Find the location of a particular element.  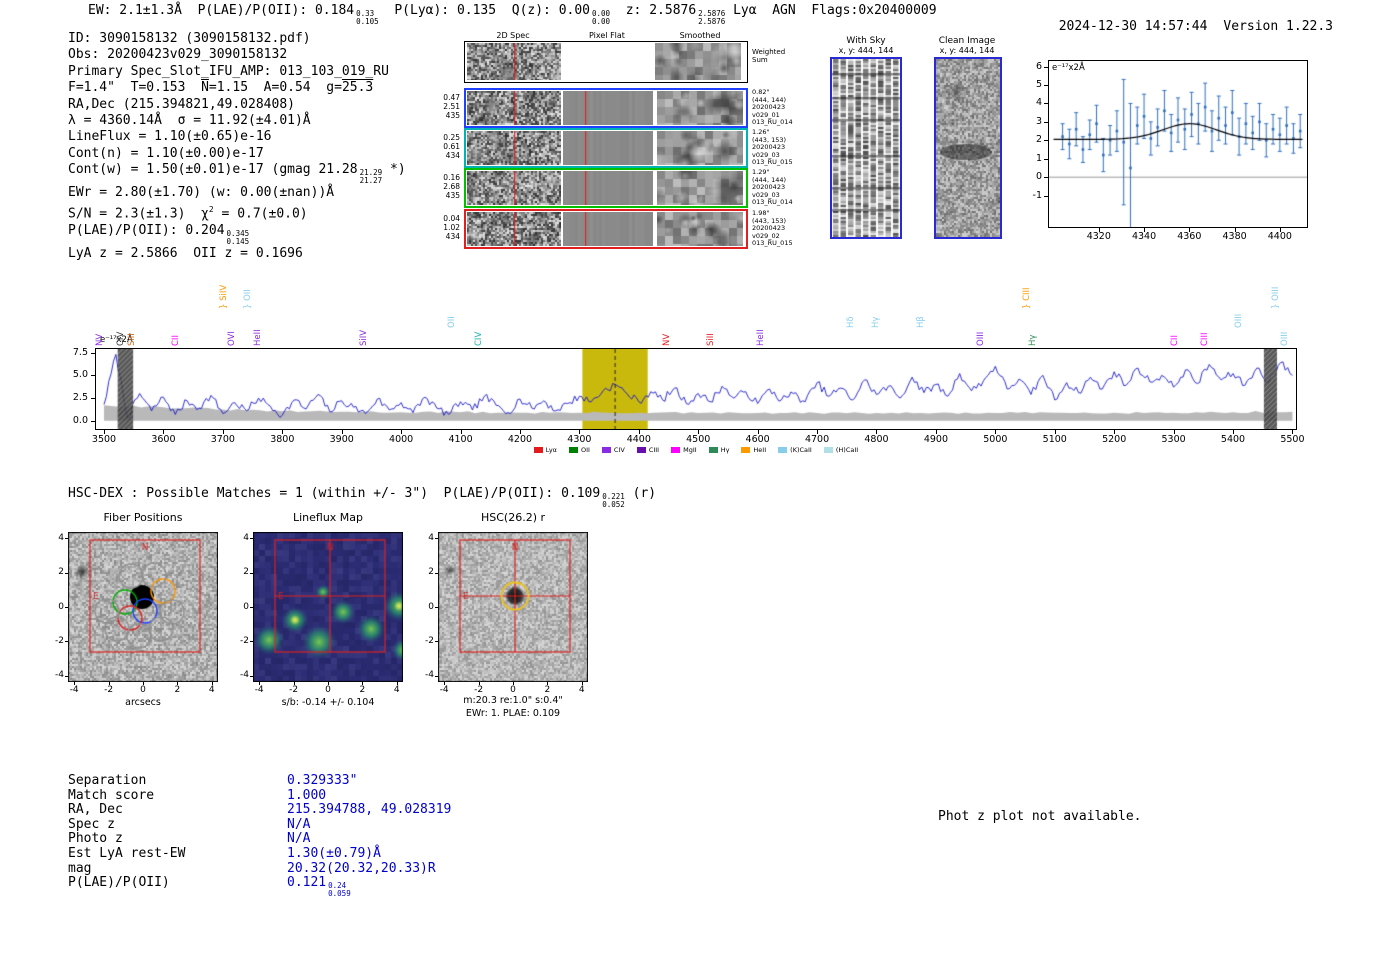

legend-label: HeII is located at coordinates (760, 450).